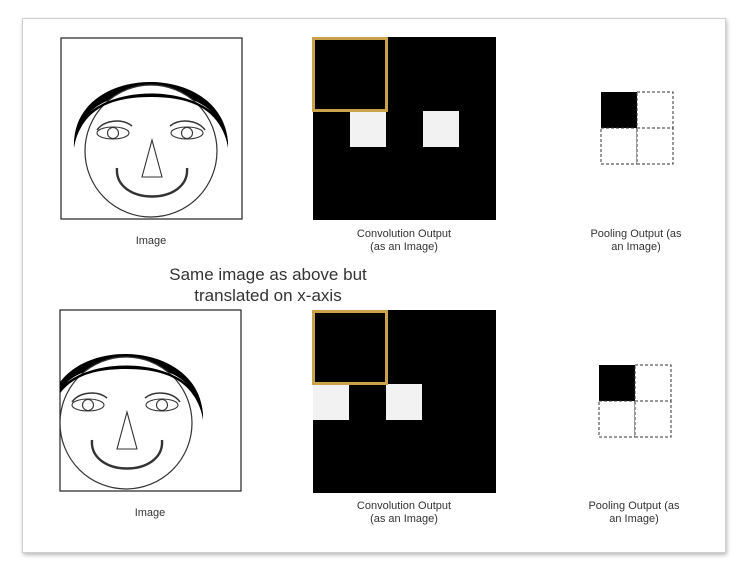 This screenshot has height=580, width=748. I want to click on bottom-conv-activation-left, so click(331, 402).